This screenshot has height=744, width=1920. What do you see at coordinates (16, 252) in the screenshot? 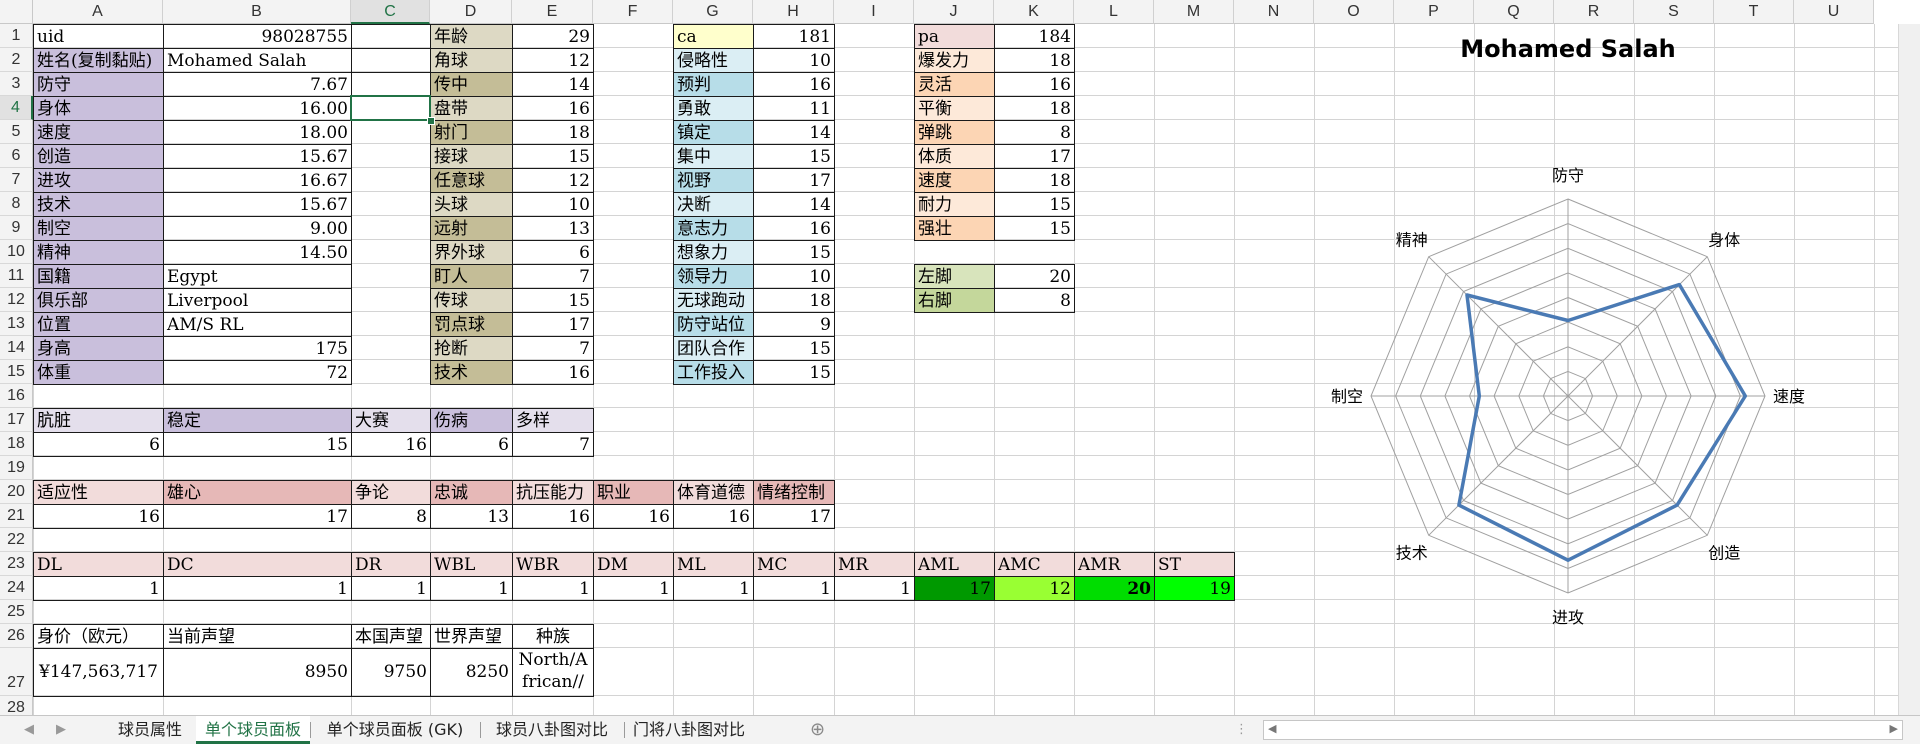
I see `row-header-10: 10` at bounding box center [16, 252].